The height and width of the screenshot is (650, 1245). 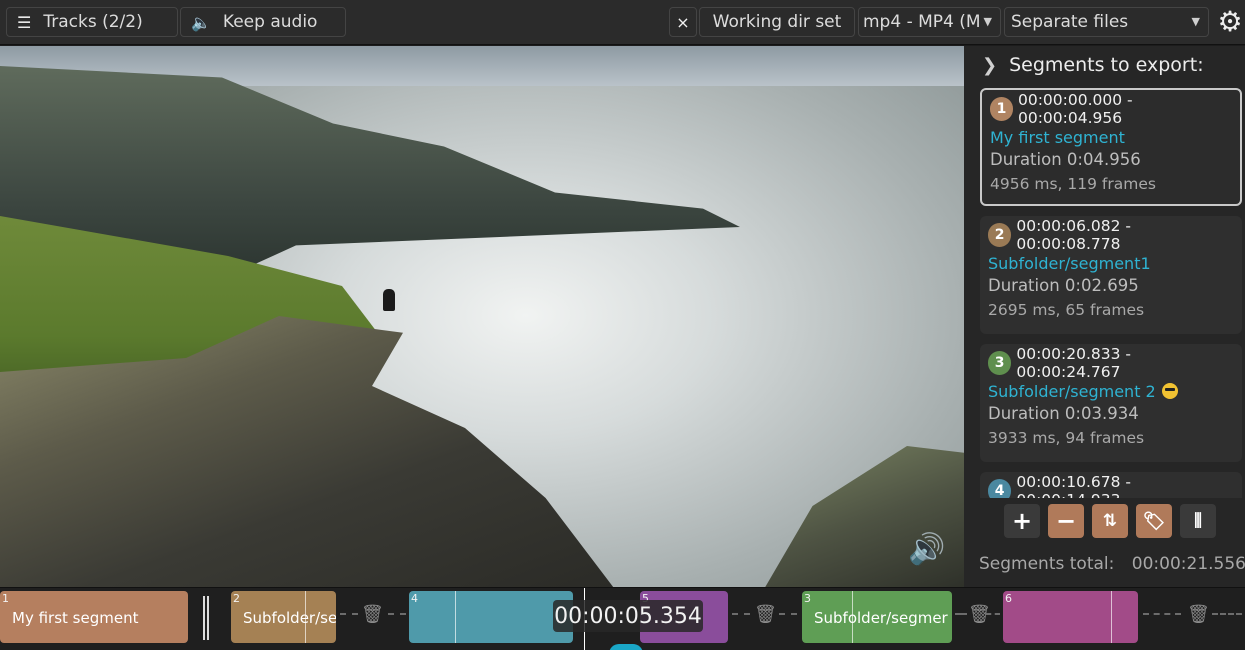 What do you see at coordinates (206, 618) in the screenshot?
I see `segment-cursor-handle` at bounding box center [206, 618].